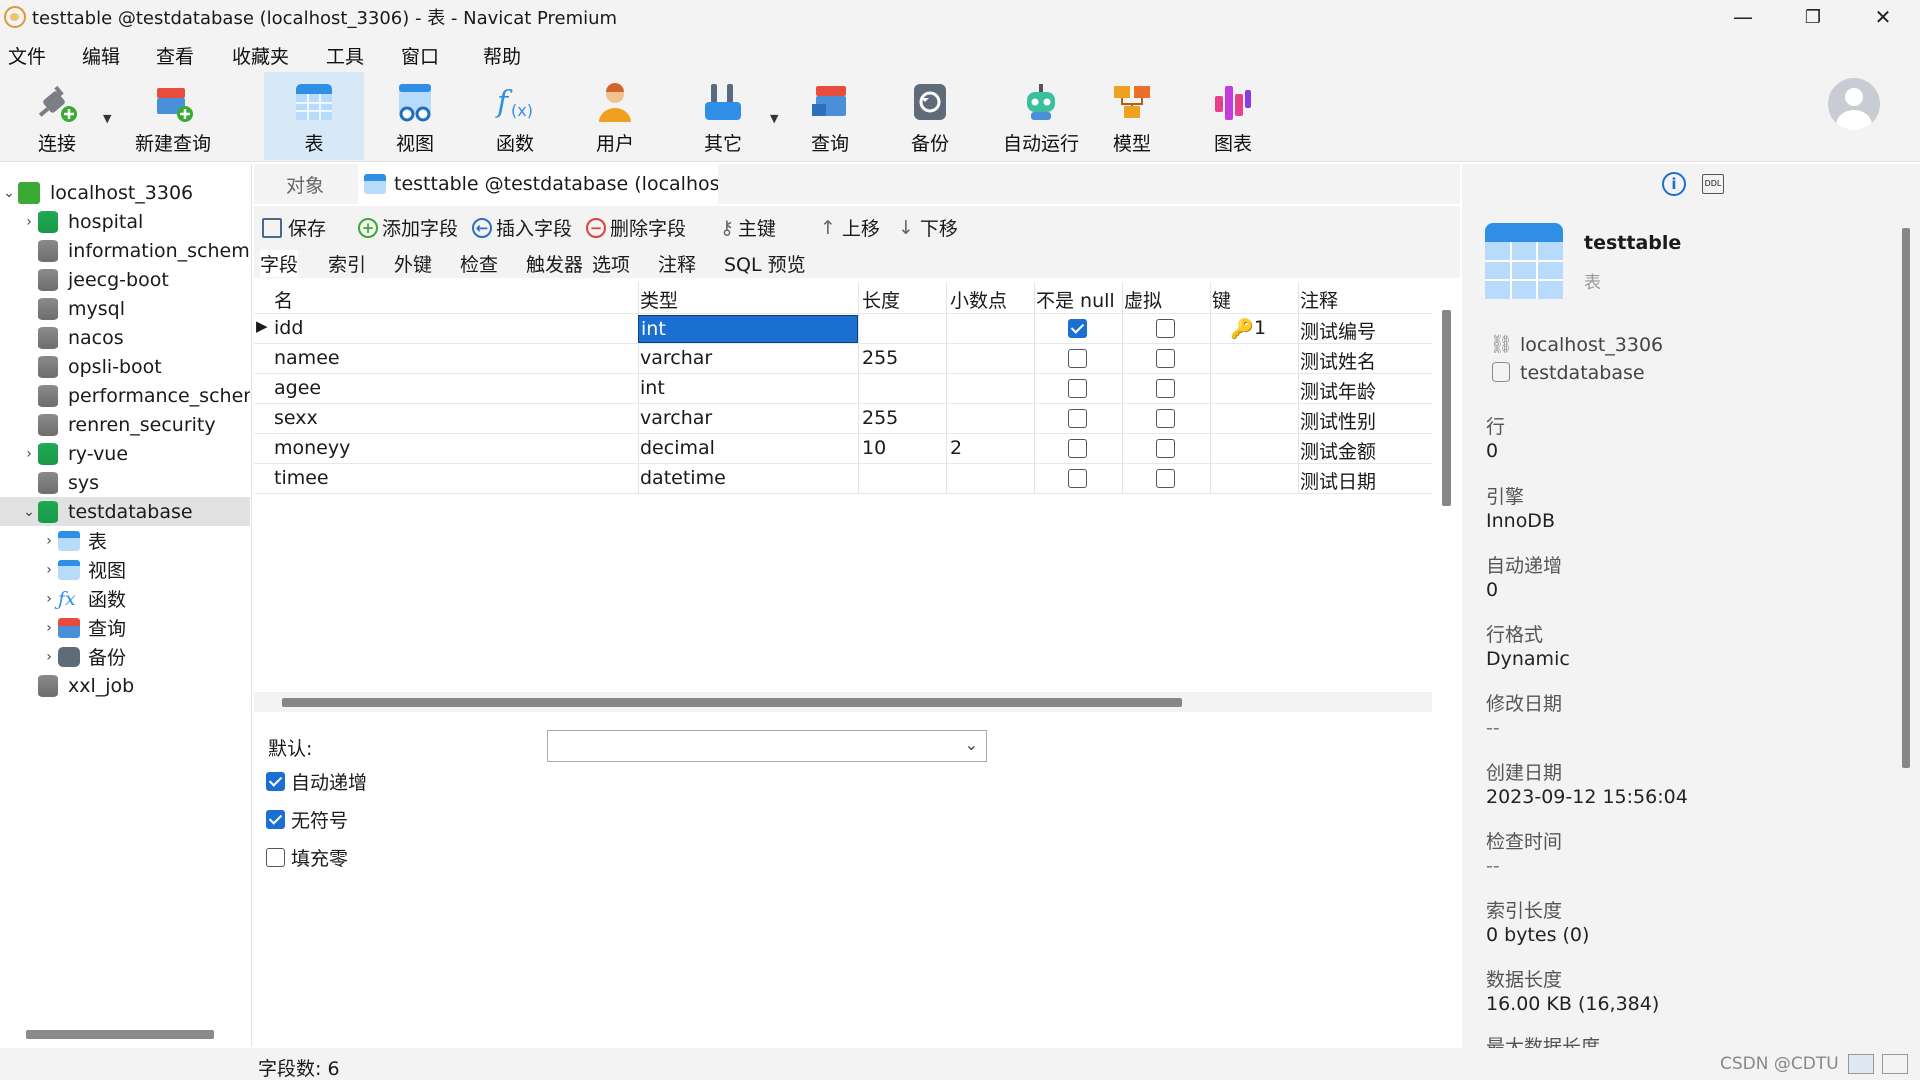 Image resolution: width=1920 pixels, height=1081 pixels. I want to click on tab-foreign-keys: 外键, so click(413, 263).